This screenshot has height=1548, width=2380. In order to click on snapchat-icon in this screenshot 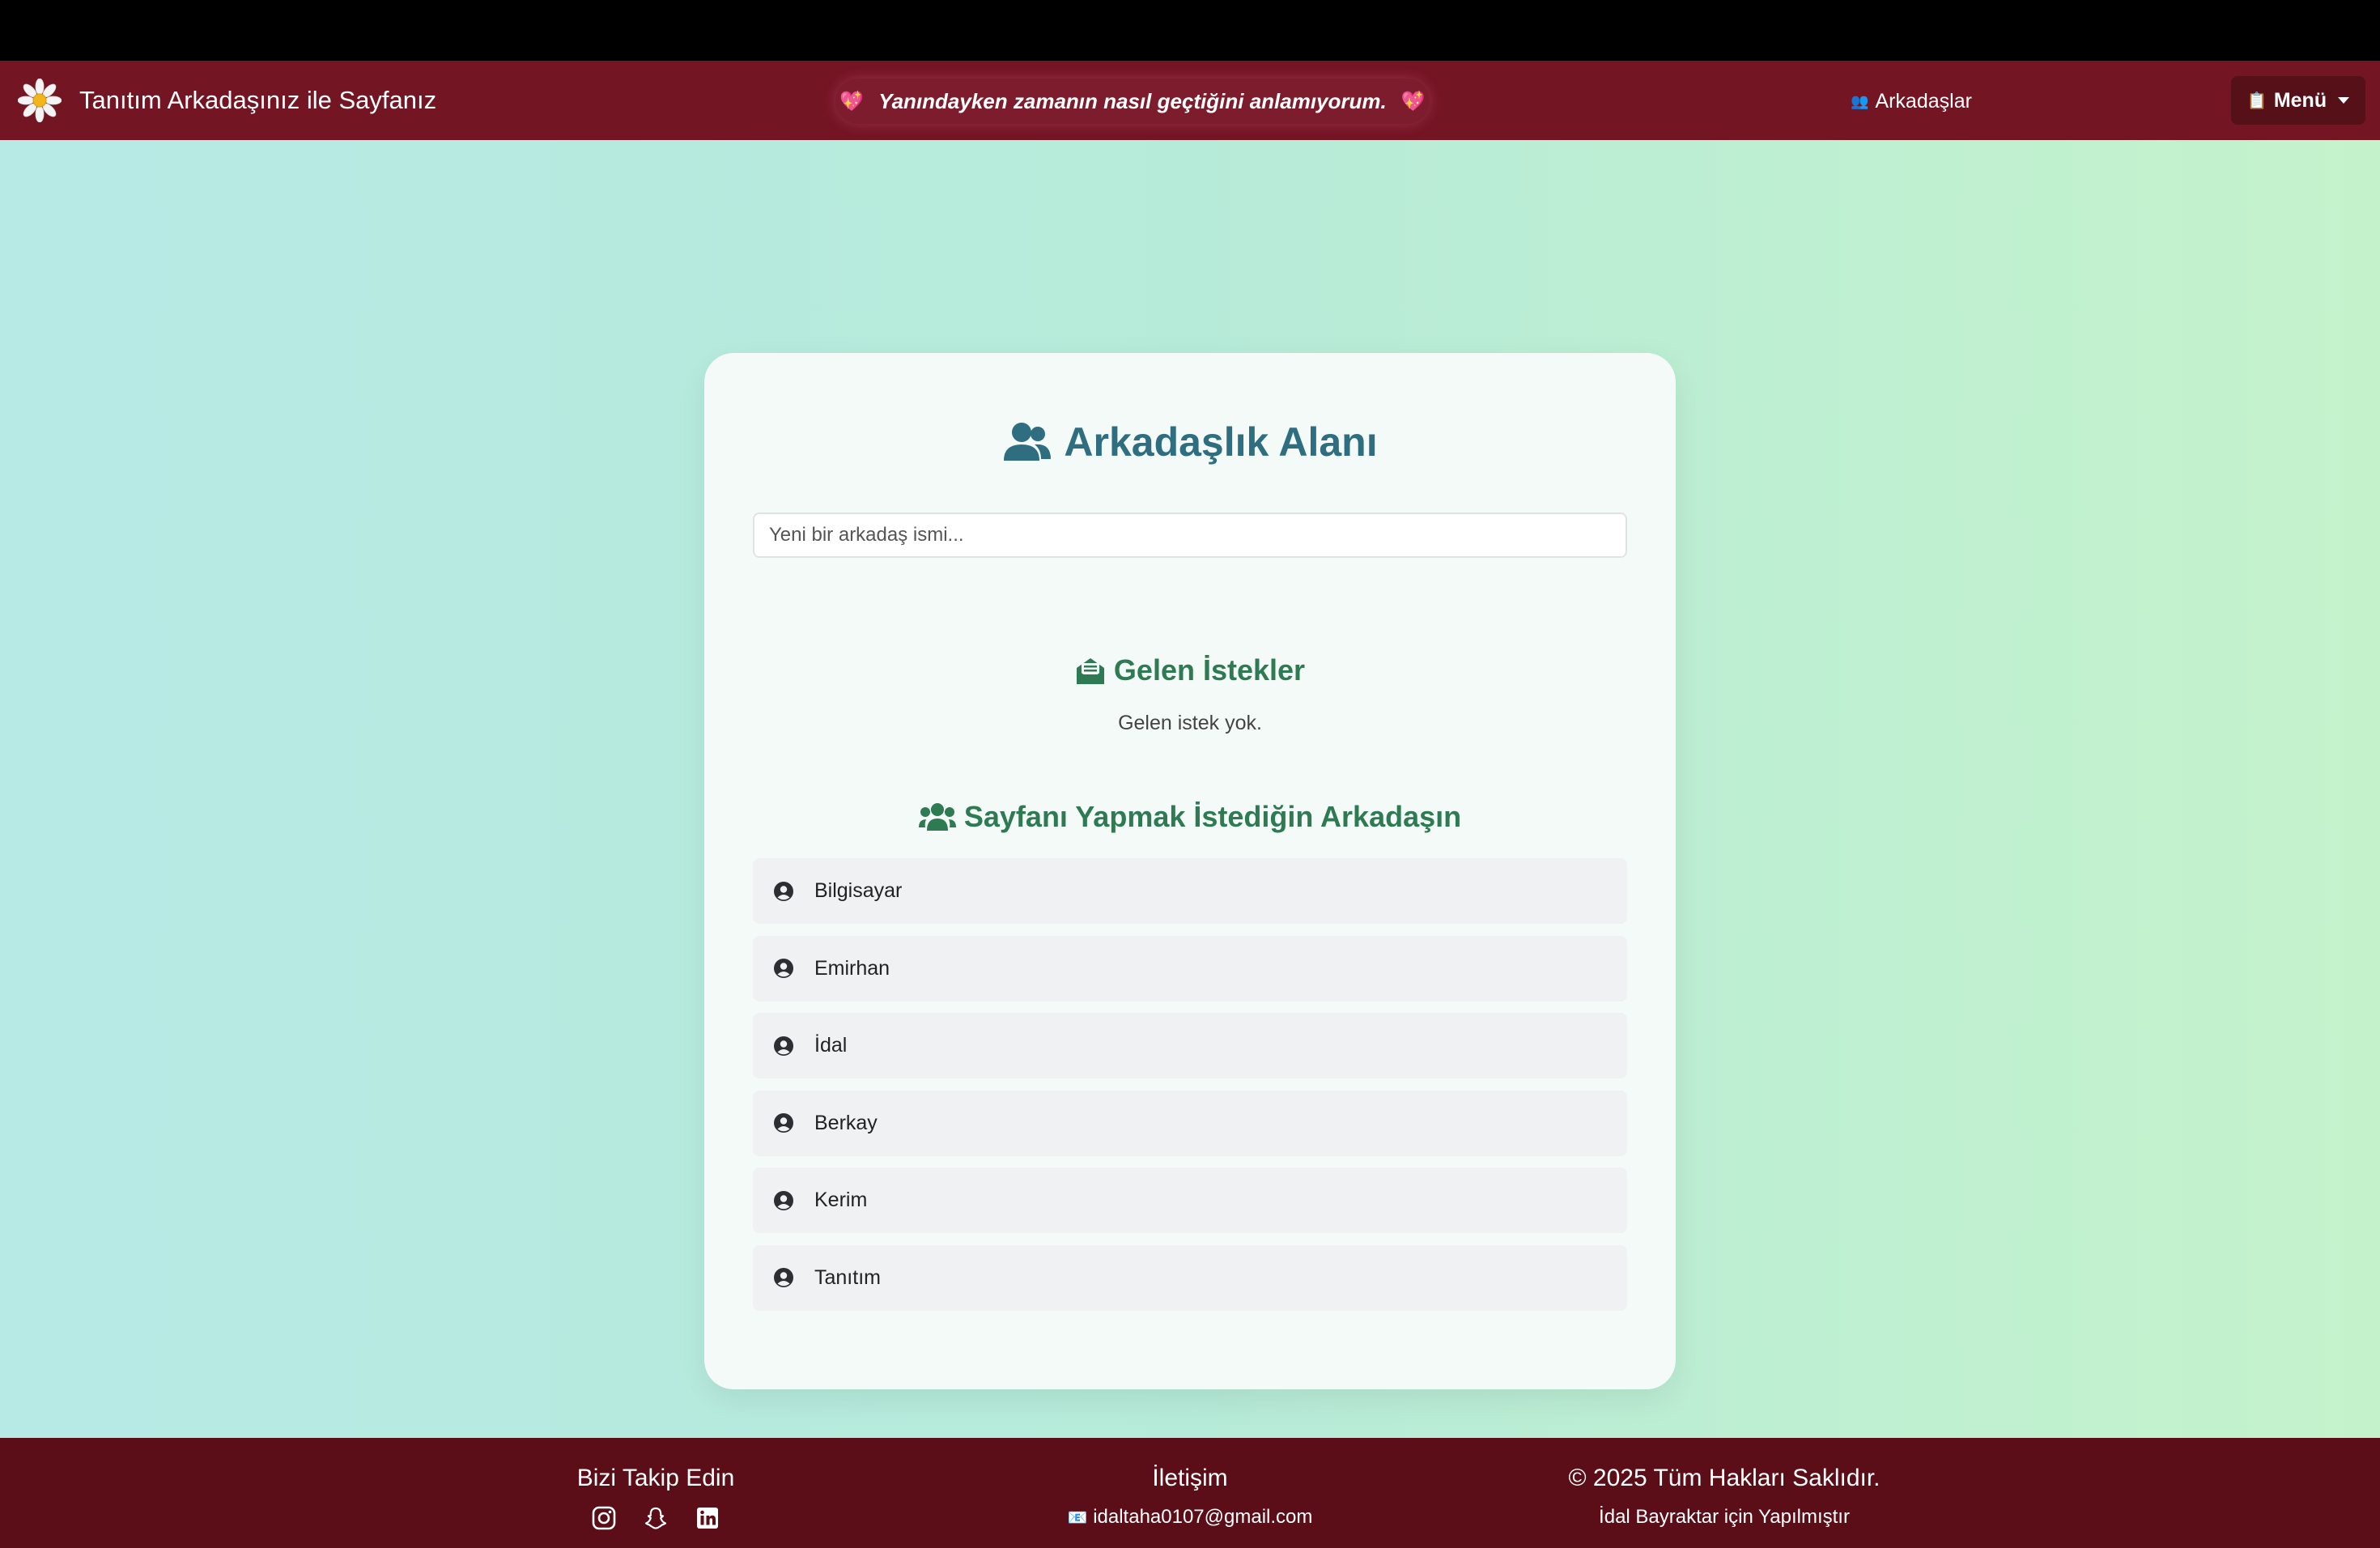, I will do `click(656, 1518)`.